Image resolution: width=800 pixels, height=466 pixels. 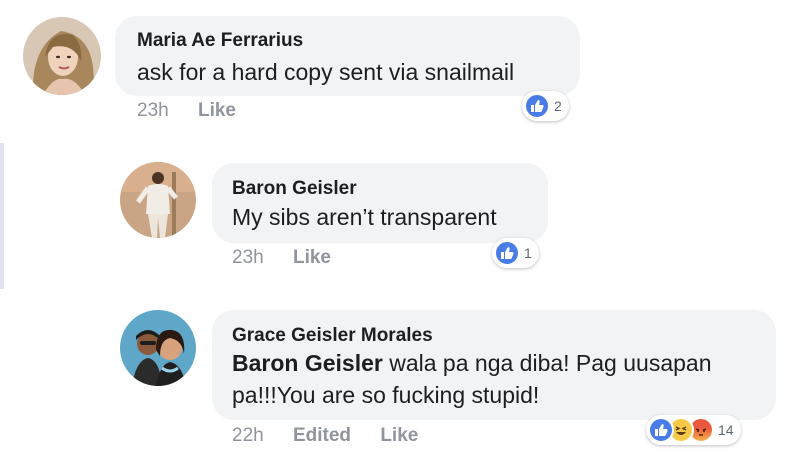 I want to click on comment-timestamp: 22h, so click(x=248, y=435).